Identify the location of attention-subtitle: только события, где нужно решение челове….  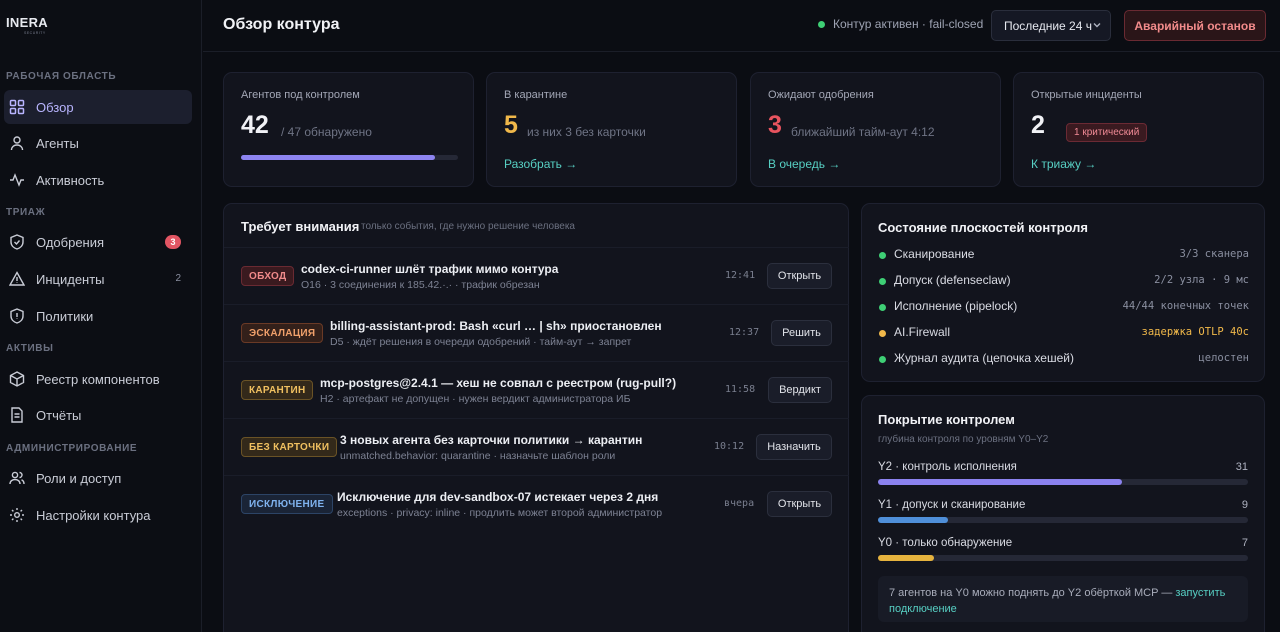
(468, 226).